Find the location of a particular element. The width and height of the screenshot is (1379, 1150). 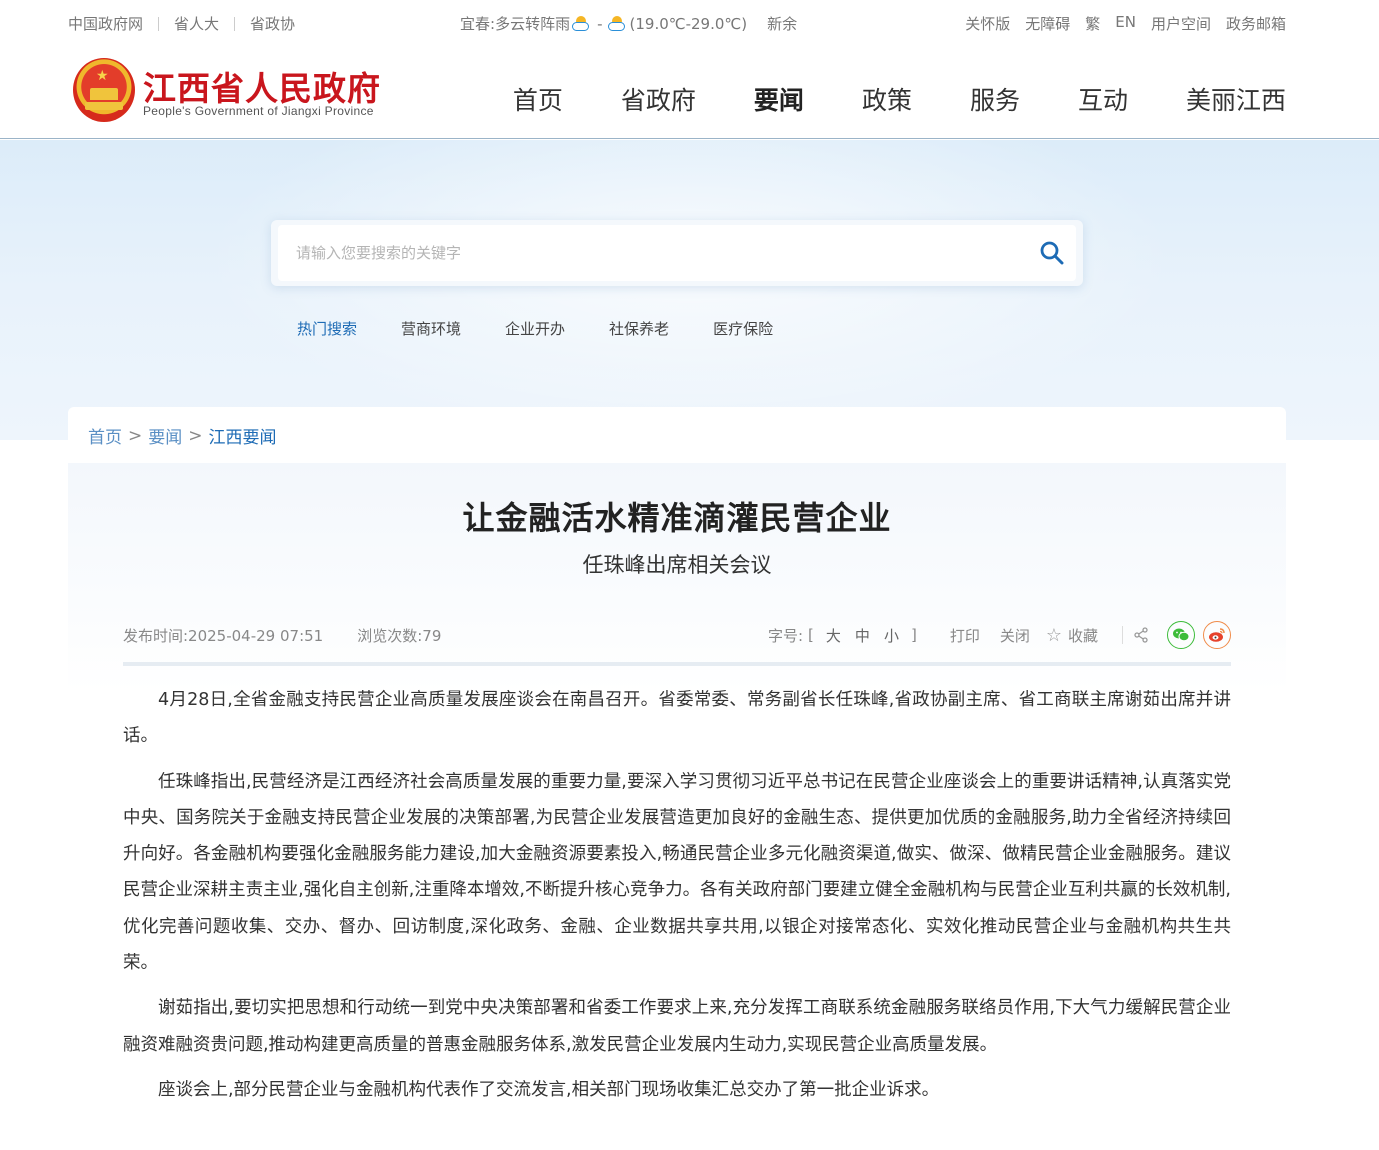

utility-links: 关怀版 无障碍 繁 EN 用户空间 政务邮箱 is located at coordinates (1125, 23).